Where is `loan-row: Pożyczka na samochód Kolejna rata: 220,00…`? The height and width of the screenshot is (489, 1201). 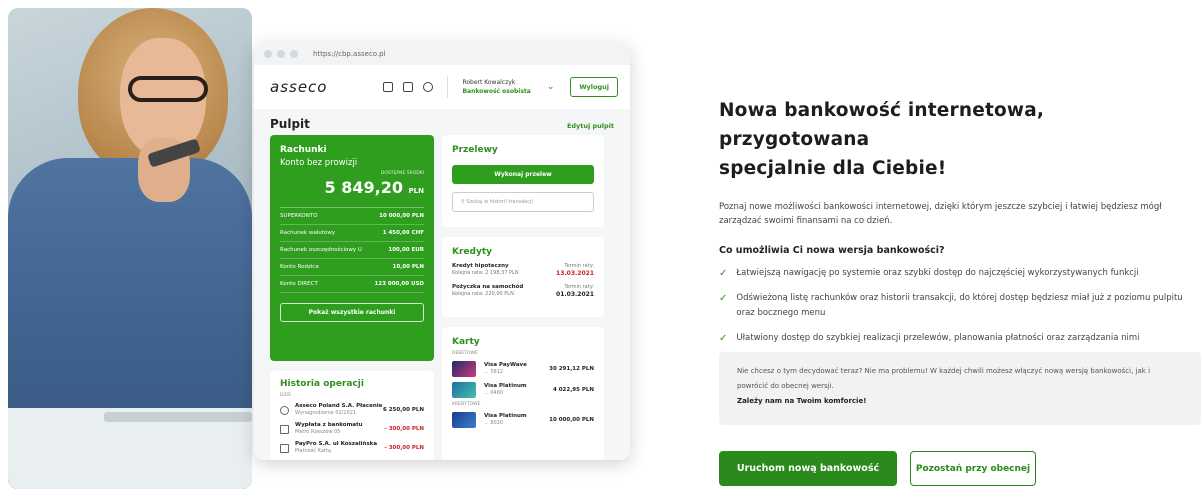 loan-row: Pożyczka na samochód Kolejna rata: 220,00… is located at coordinates (523, 291).